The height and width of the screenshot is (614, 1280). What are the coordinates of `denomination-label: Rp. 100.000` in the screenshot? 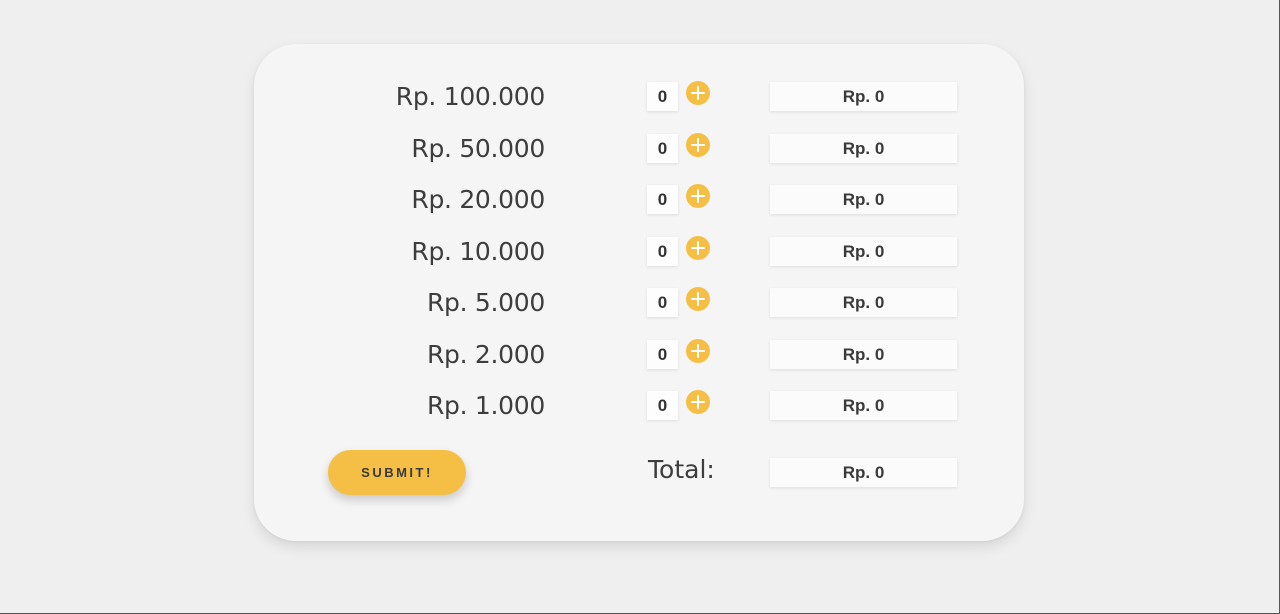 It's located at (470, 96).